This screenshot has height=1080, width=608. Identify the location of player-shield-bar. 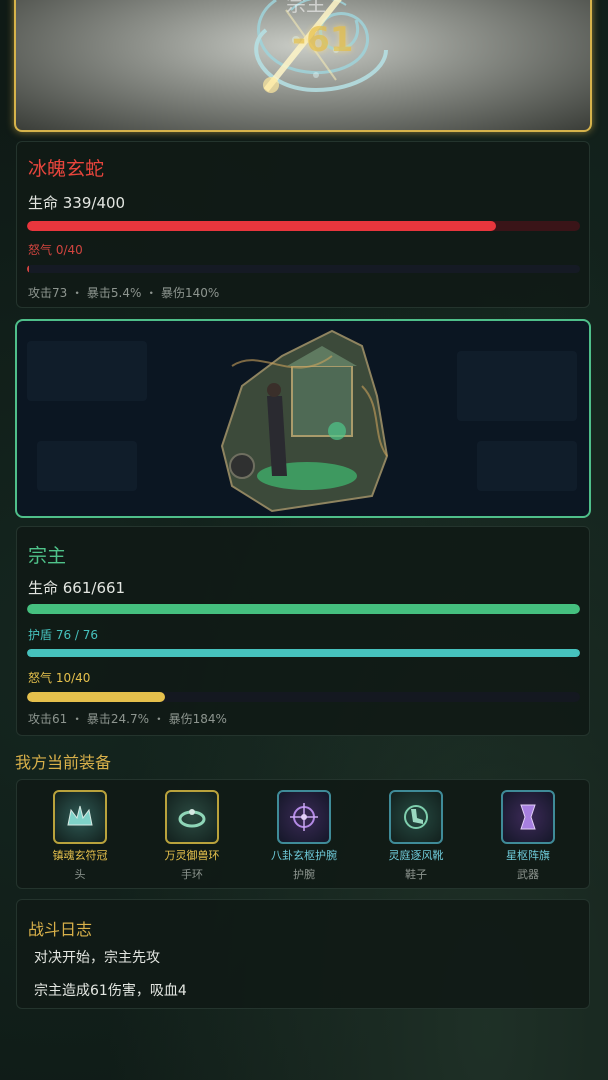
(303, 653).